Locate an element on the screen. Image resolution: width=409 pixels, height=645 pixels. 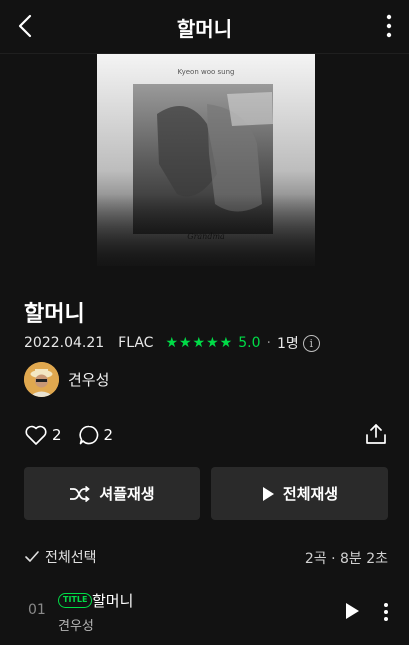
star-rating-icon: ★★★★★ is located at coordinates (199, 343).